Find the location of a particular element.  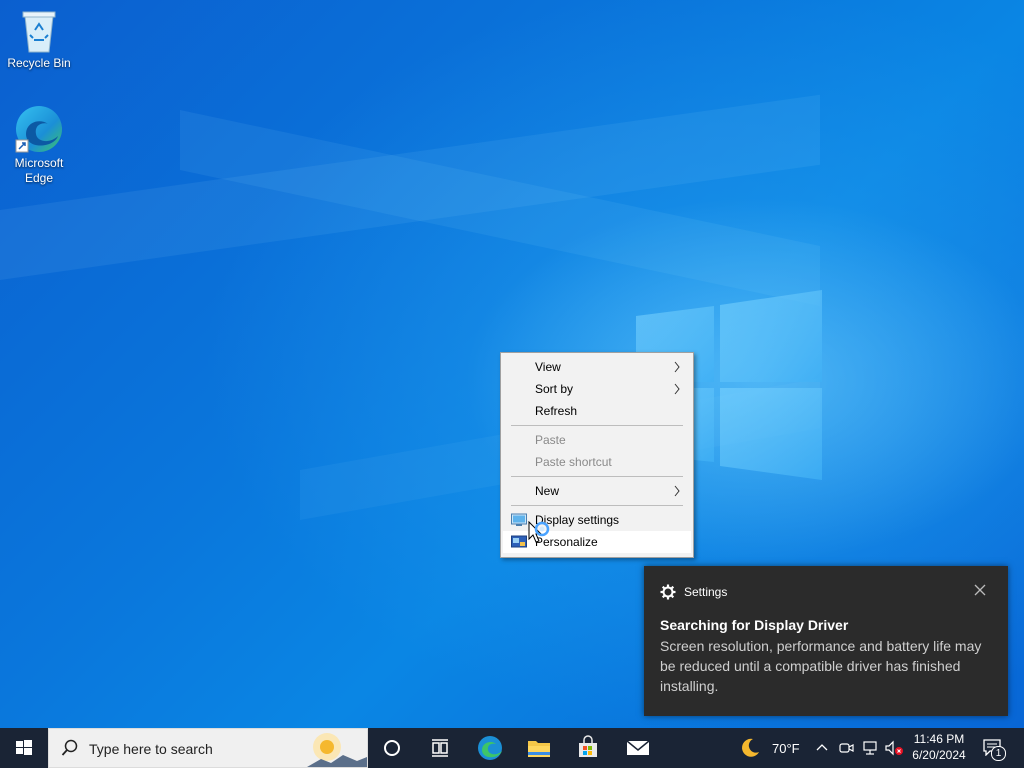

system-clock: 11:46 PM 6/20/2024 is located at coordinates (939, 747).